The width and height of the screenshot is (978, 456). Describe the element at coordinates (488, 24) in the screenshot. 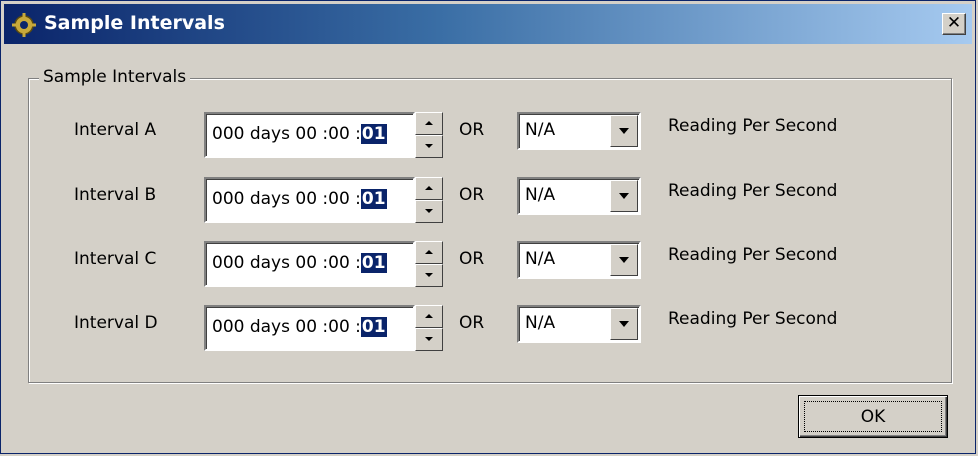

I see `title-bar: Sample Intervals ✕` at that location.